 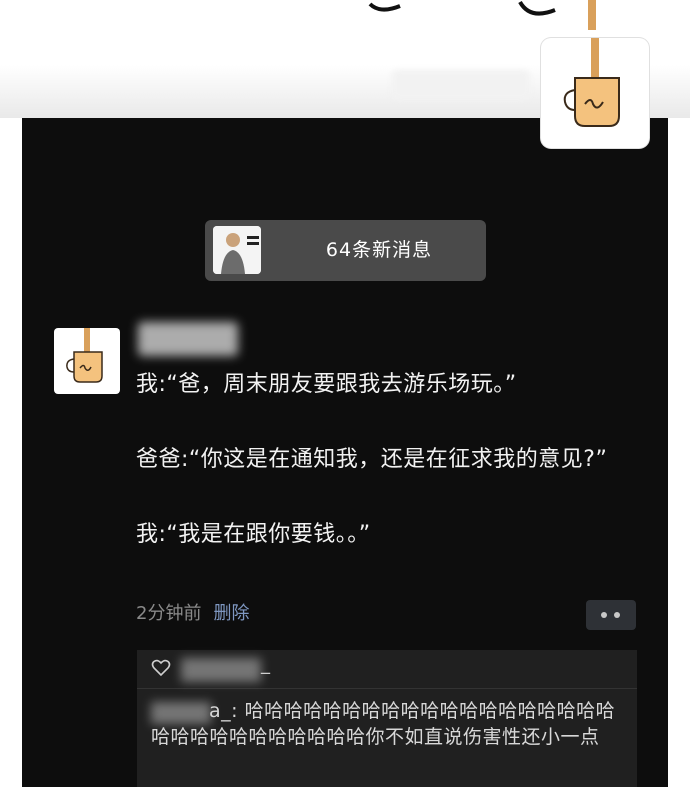 I want to click on post-author-name, so click(x=188, y=339).